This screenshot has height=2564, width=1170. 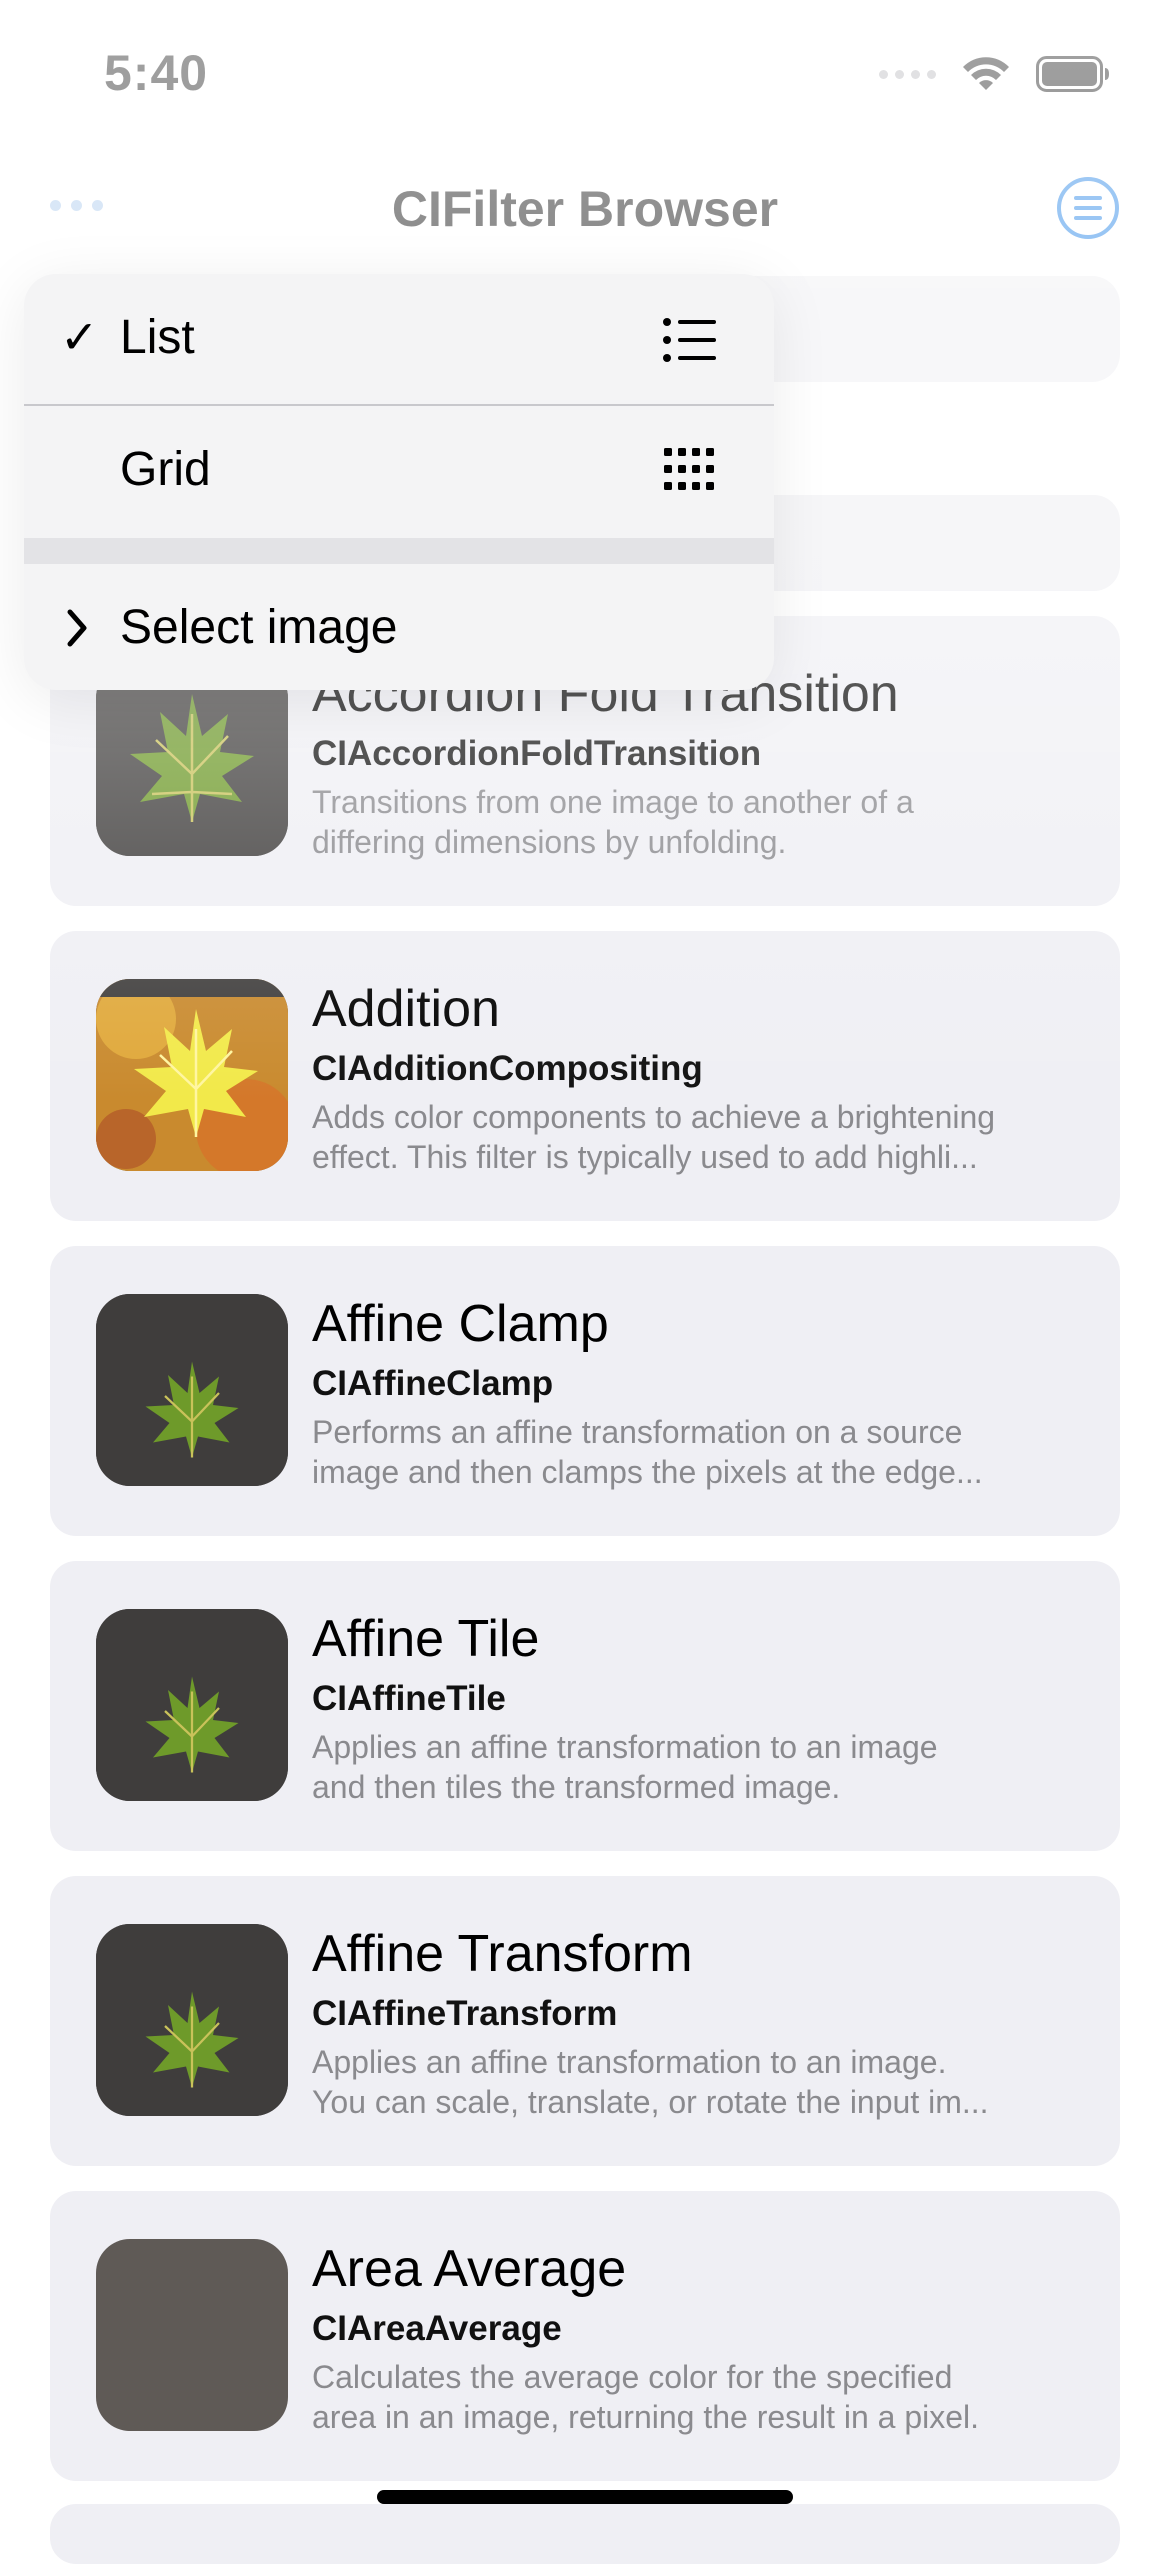 I want to click on status-time: 5:40, so click(x=156, y=73).